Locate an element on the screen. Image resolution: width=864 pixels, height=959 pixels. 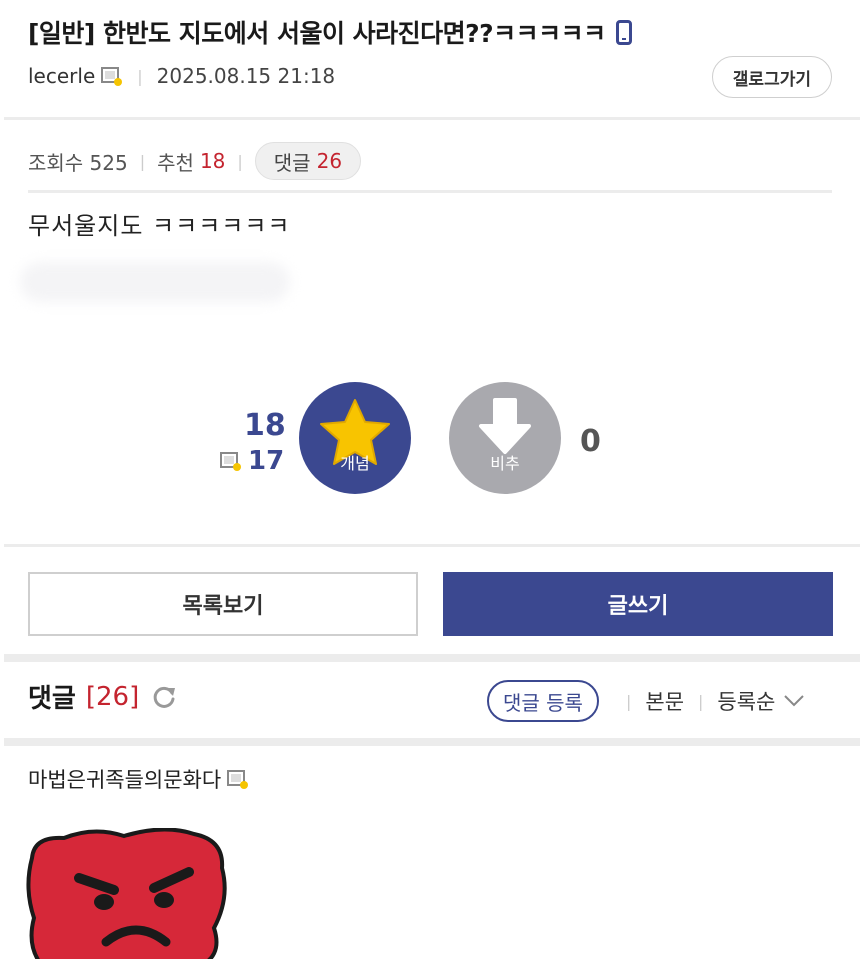
body-link: 본문 is located at coordinates (664, 701).